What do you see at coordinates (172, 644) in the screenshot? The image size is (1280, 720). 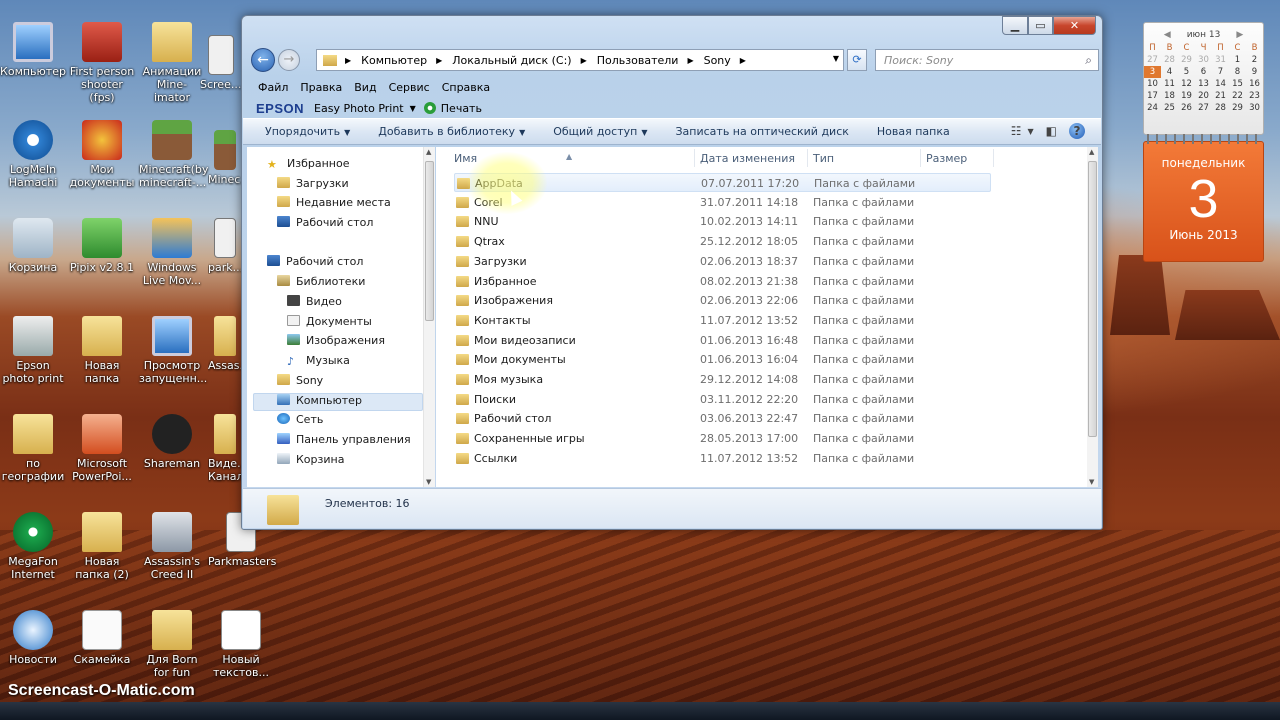 I see `desktop-icon-born-for-fun: Для Born for fun` at bounding box center [172, 644].